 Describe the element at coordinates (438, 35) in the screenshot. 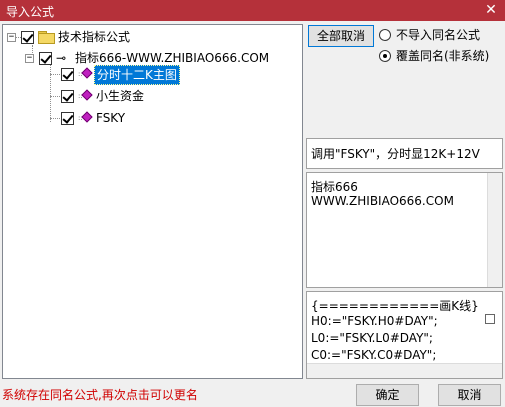

I see `skip-duplicates-label: 不导入同名公式` at that location.